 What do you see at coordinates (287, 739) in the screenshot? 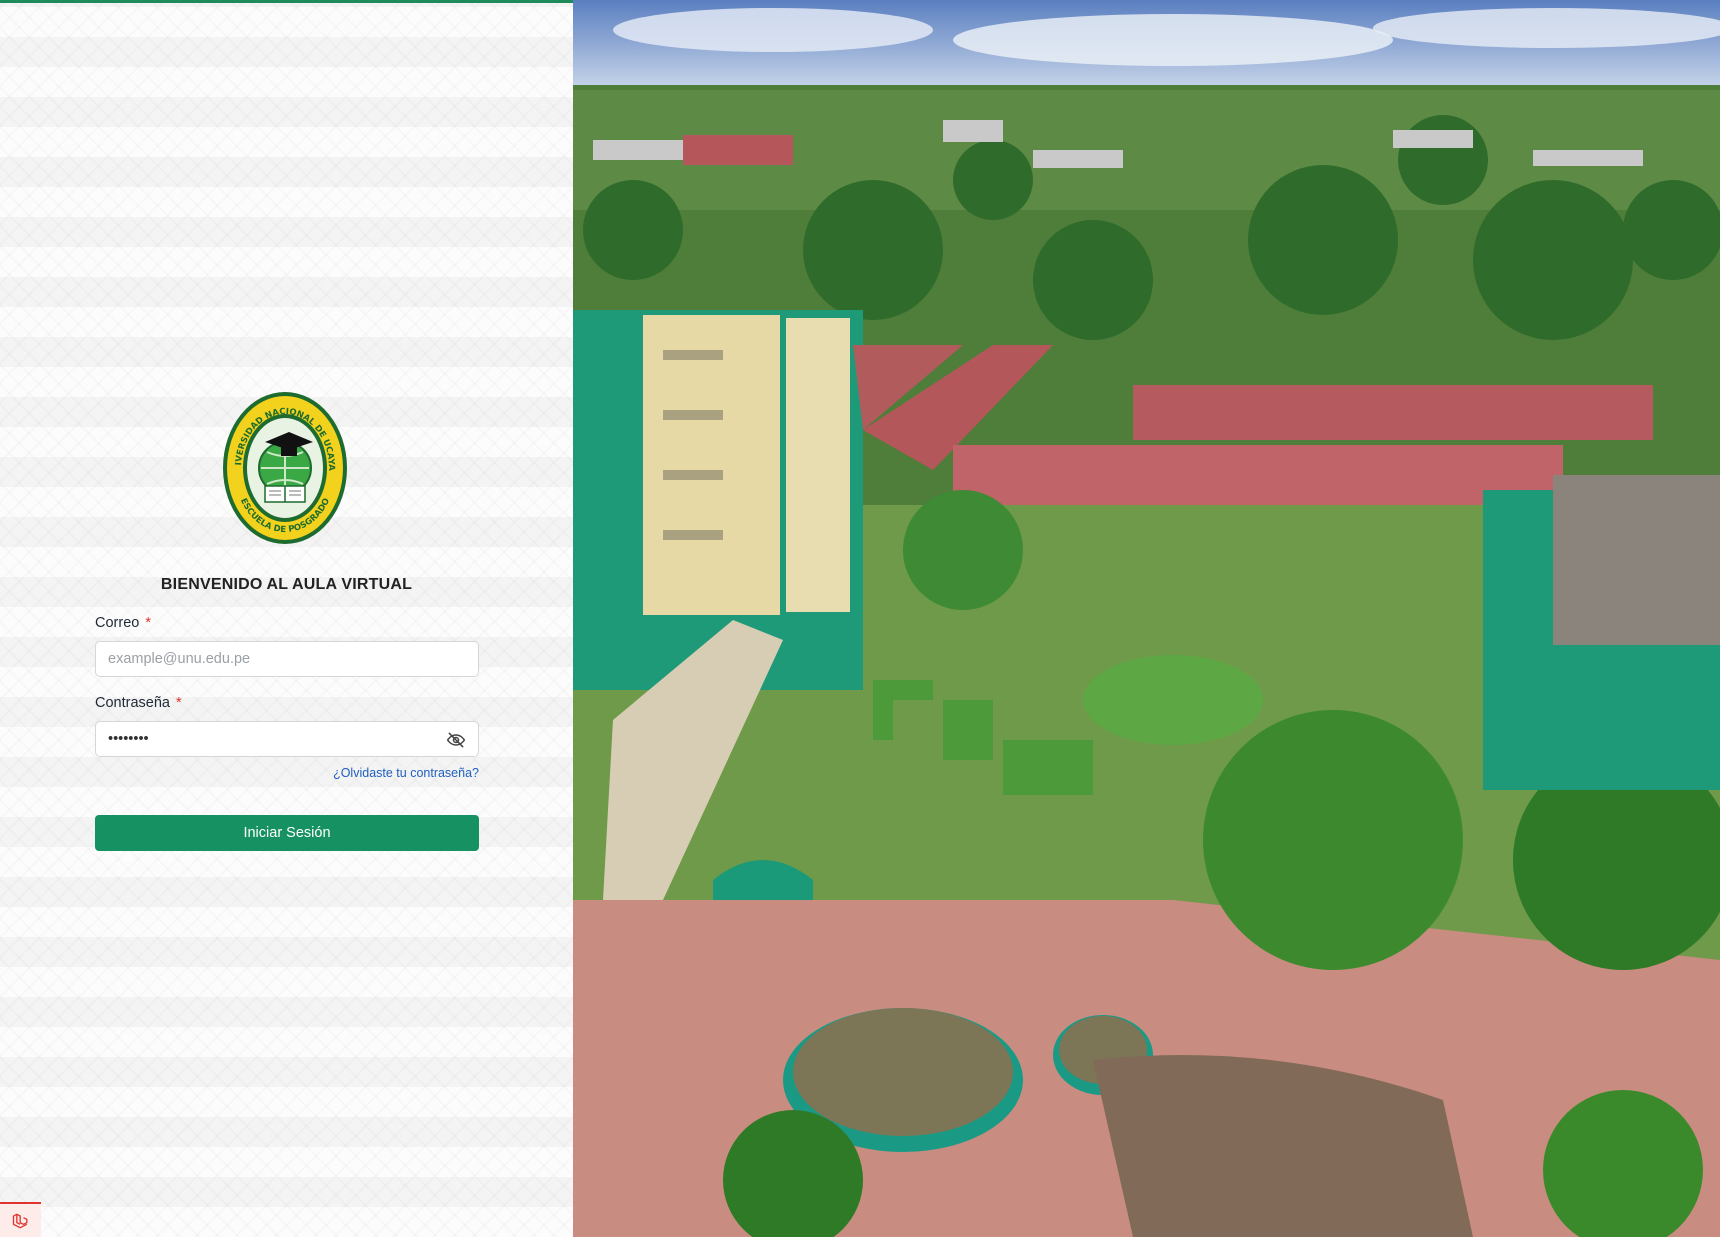
I see `password-input` at bounding box center [287, 739].